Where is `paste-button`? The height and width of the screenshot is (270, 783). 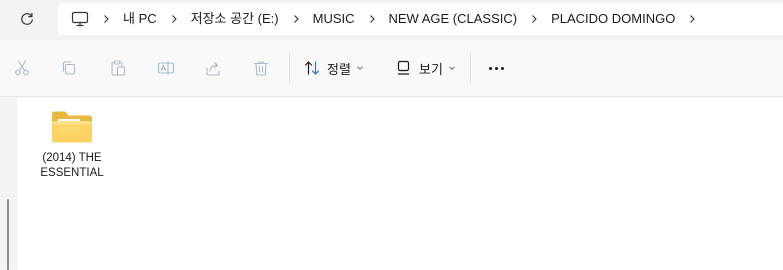
paste-button is located at coordinates (118, 68).